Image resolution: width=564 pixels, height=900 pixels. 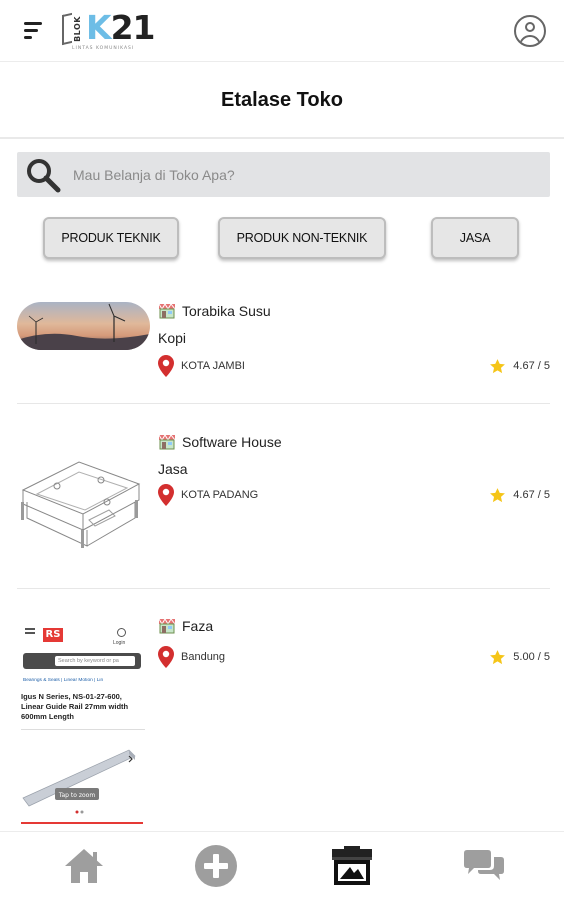 I want to click on top-app-bar: BLOK K21 LINTAS KOMUNIKASI, so click(x=282, y=31).